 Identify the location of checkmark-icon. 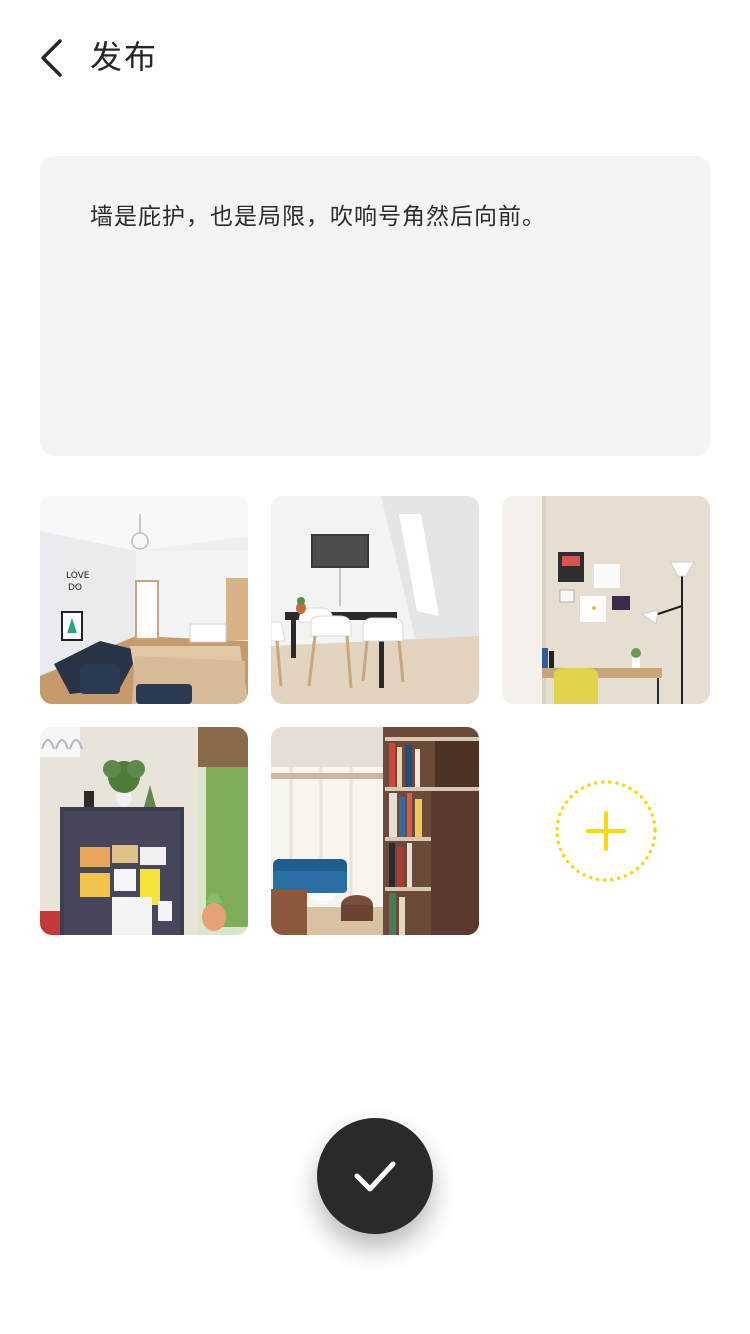
(375, 1176).